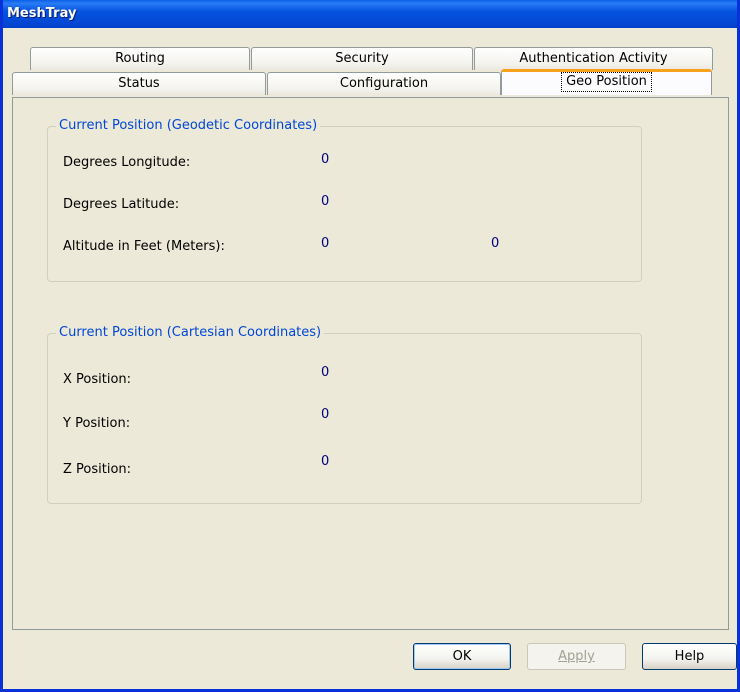 Image resolution: width=740 pixels, height=692 pixels. I want to click on longitude-value: 0, so click(325, 159).